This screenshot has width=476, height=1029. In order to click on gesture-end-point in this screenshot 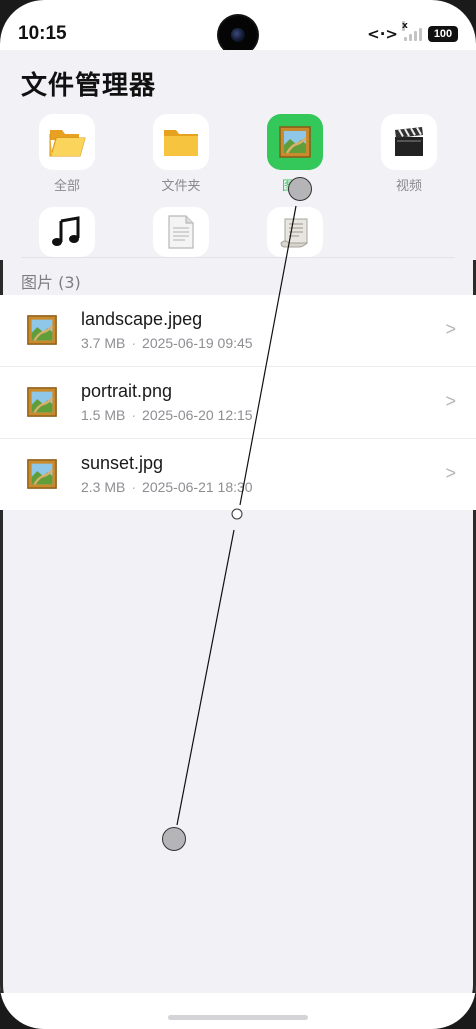, I will do `click(174, 839)`.